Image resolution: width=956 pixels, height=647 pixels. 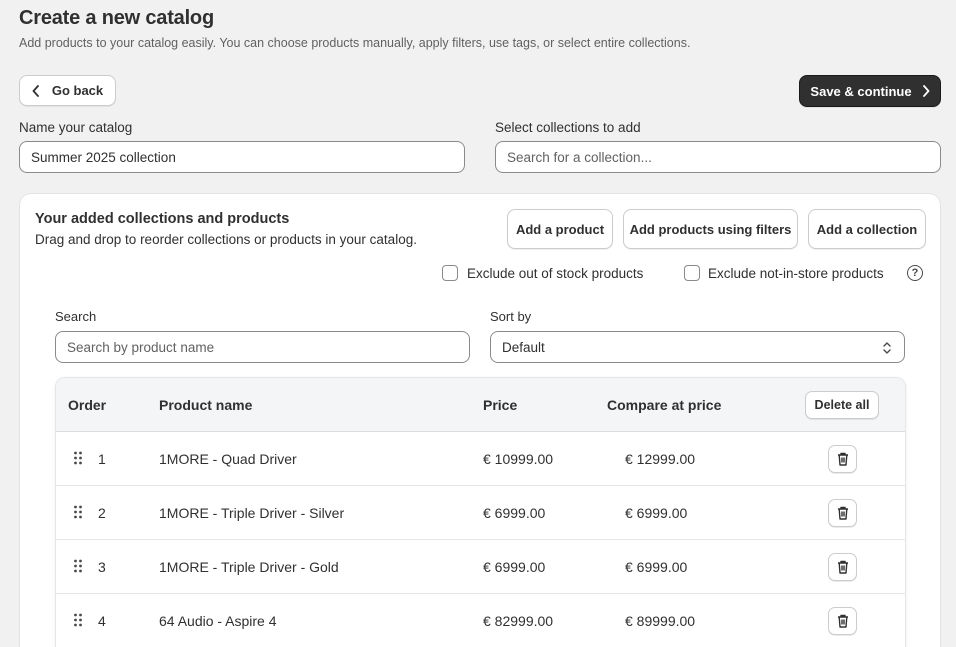 I want to click on chevron-left-icon, so click(x=35, y=90).